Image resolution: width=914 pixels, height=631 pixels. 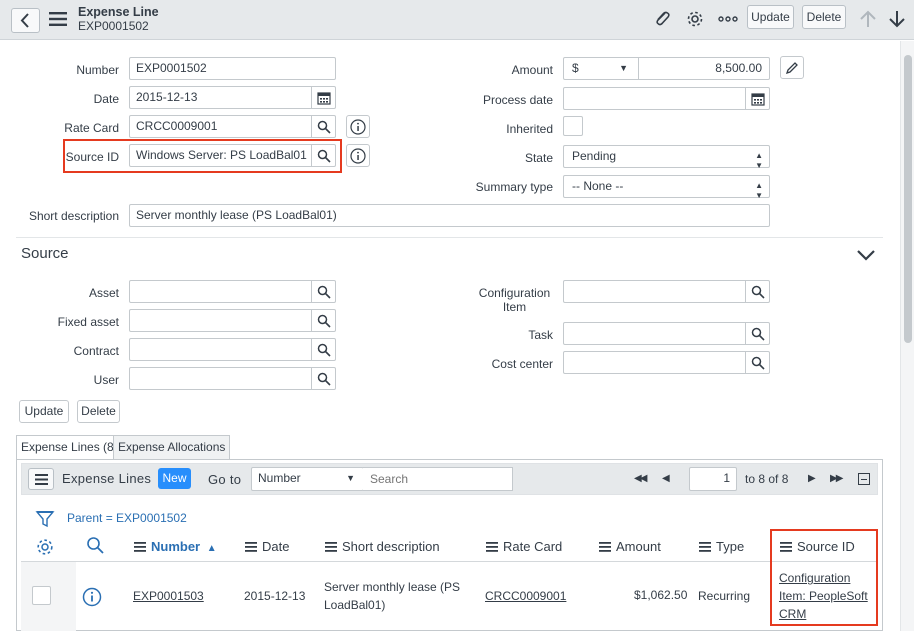 I want to click on short-description-field: Server monthly lease (PS LoadBal01), so click(x=449, y=215).